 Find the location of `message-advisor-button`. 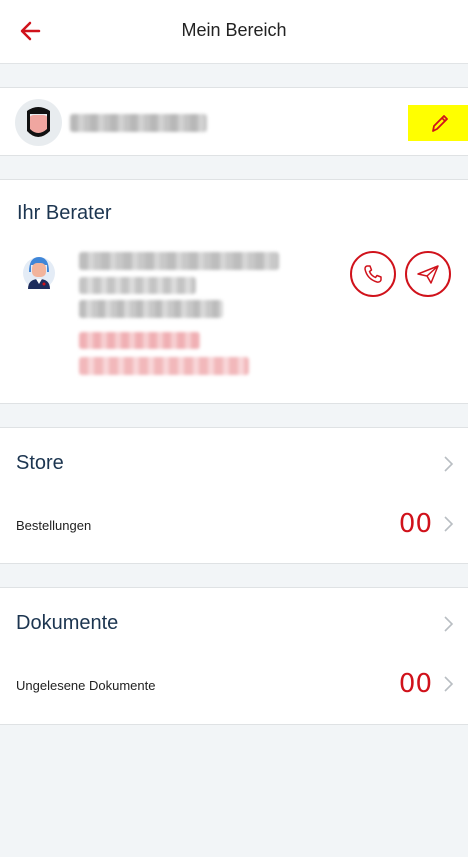

message-advisor-button is located at coordinates (428, 274).